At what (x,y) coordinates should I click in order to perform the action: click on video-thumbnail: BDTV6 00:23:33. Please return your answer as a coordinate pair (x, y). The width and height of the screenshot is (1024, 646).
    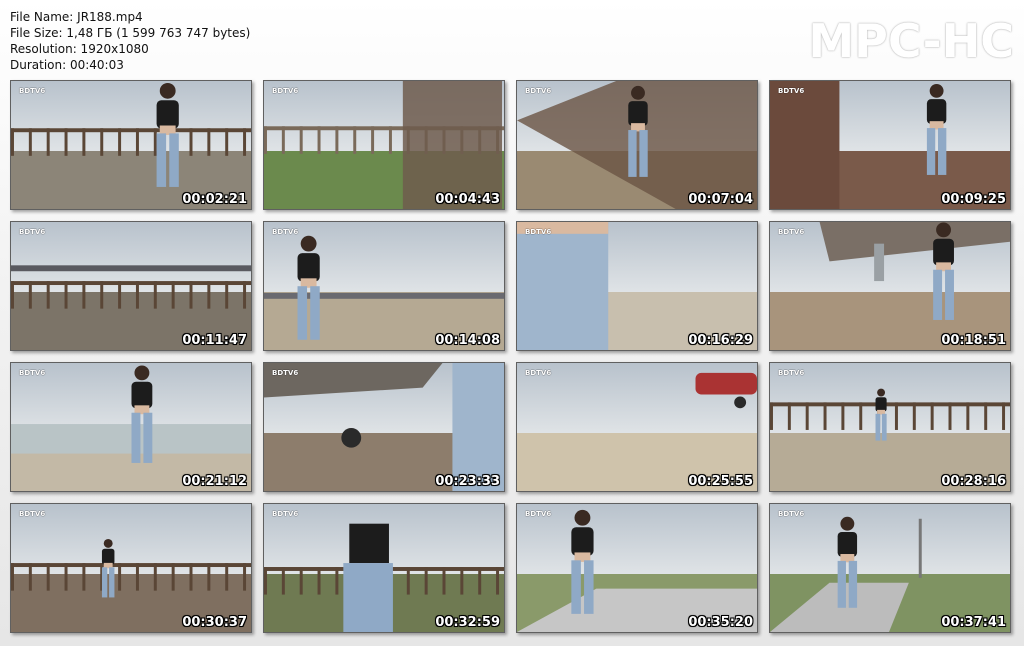
    Looking at the image, I should click on (384, 427).